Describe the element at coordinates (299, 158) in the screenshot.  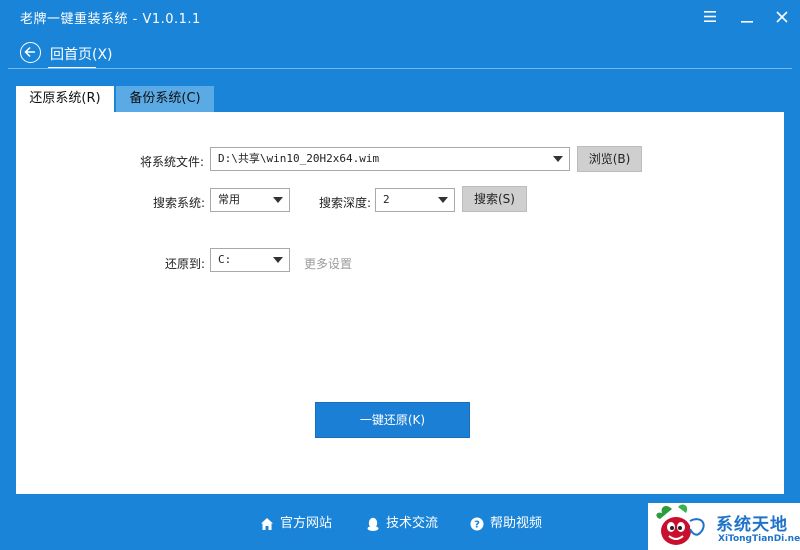
I see `system-file-value: D:\共享\win10_20H2x64.wim` at that location.